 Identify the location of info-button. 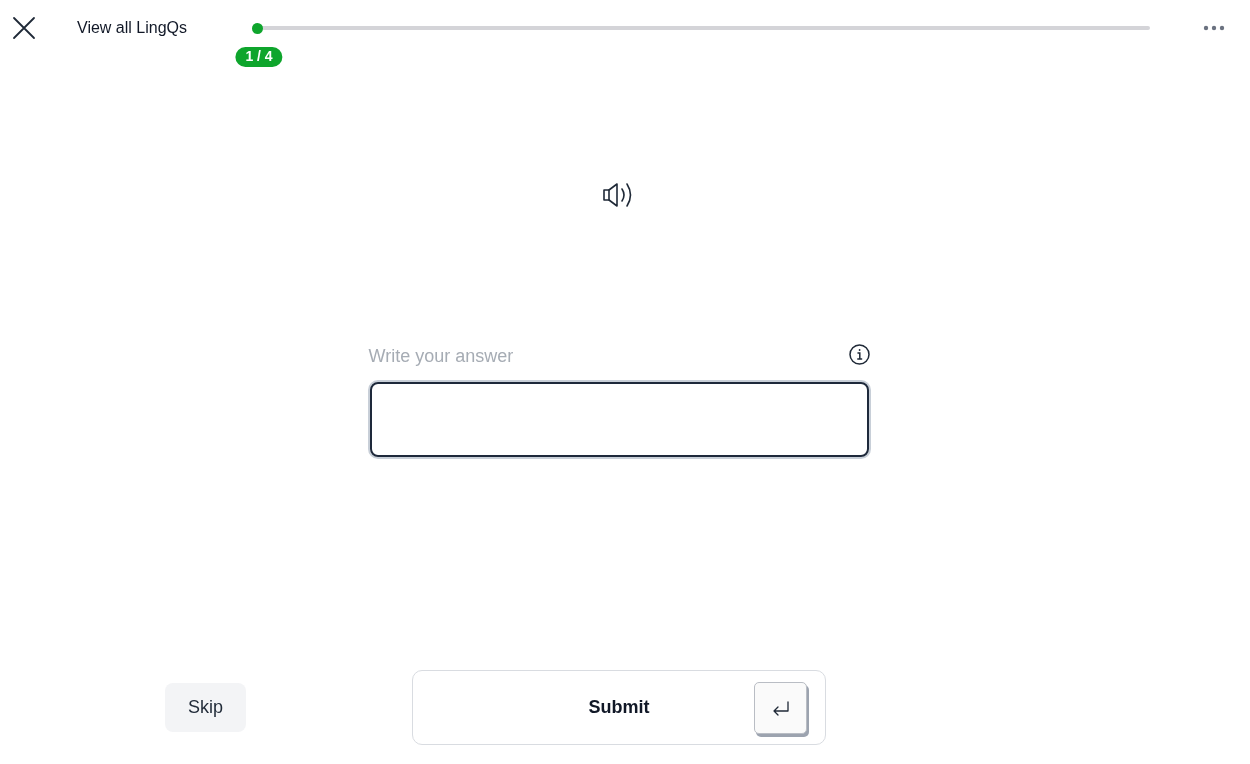
(859, 354).